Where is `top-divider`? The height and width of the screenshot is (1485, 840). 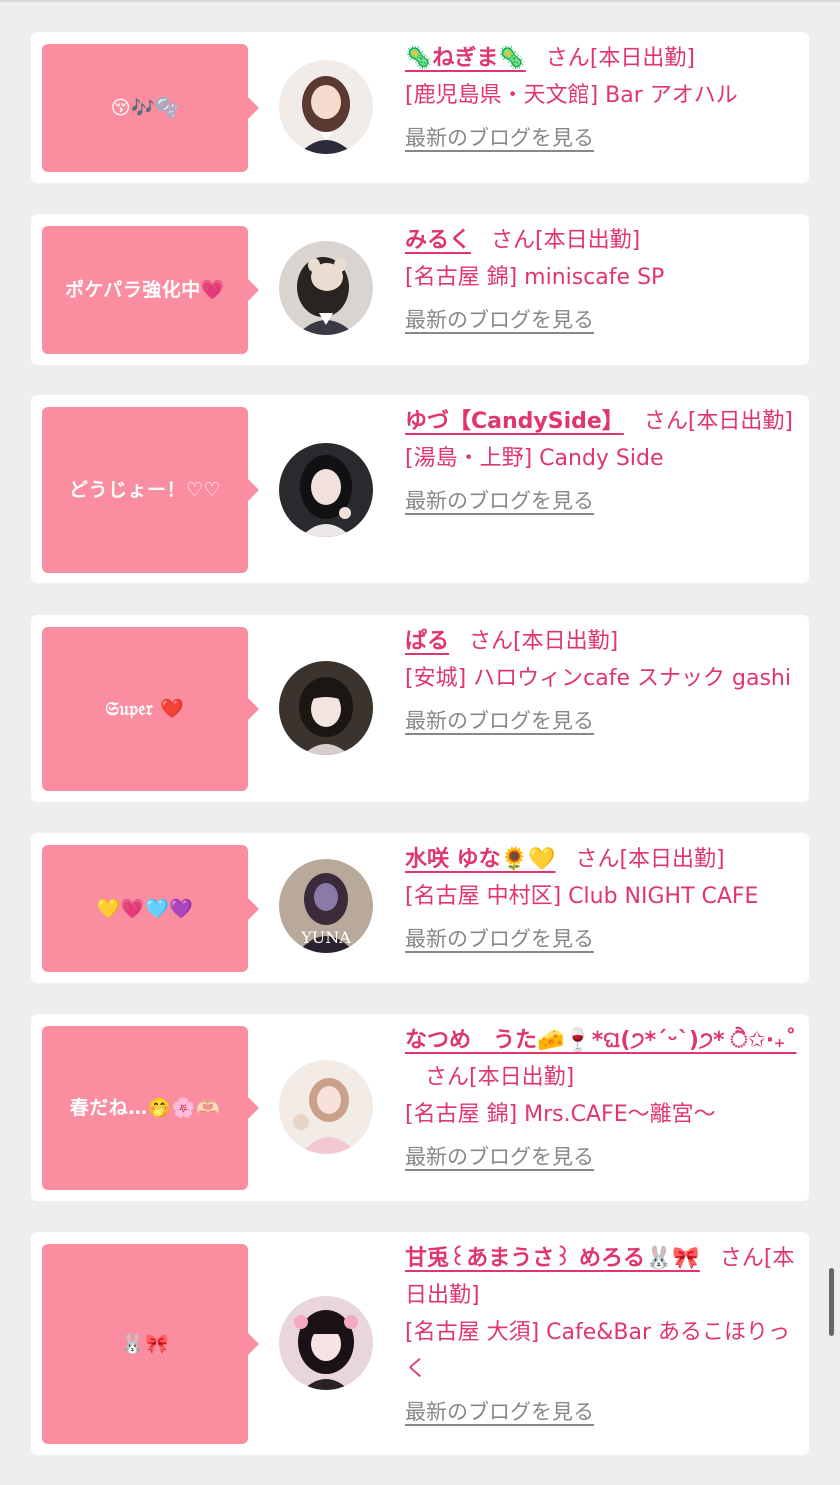 top-divider is located at coordinates (420, 1).